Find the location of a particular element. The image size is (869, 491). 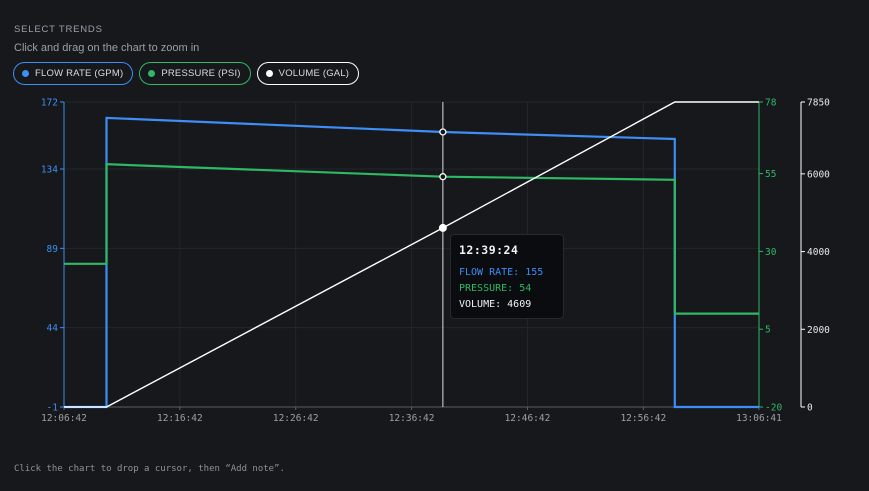

x-tick-label: 12:26:42 is located at coordinates (296, 418).